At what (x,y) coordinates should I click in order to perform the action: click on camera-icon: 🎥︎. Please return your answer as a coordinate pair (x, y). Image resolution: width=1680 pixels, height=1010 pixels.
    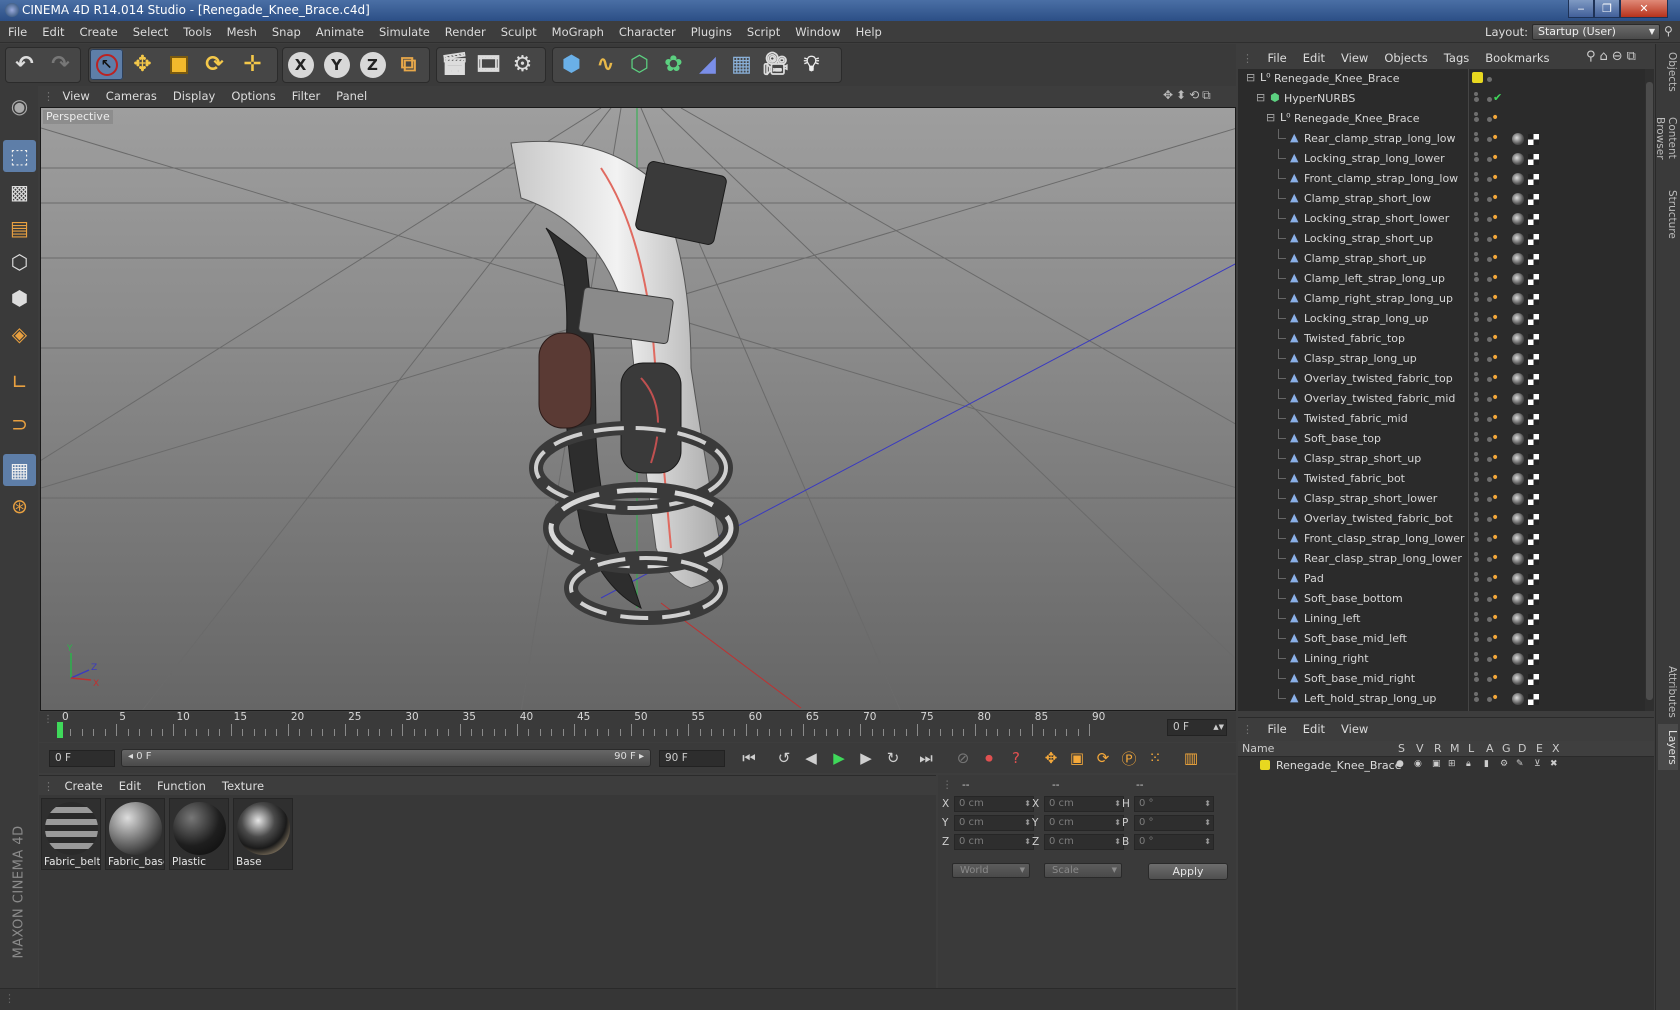
    Looking at the image, I should click on (775, 64).